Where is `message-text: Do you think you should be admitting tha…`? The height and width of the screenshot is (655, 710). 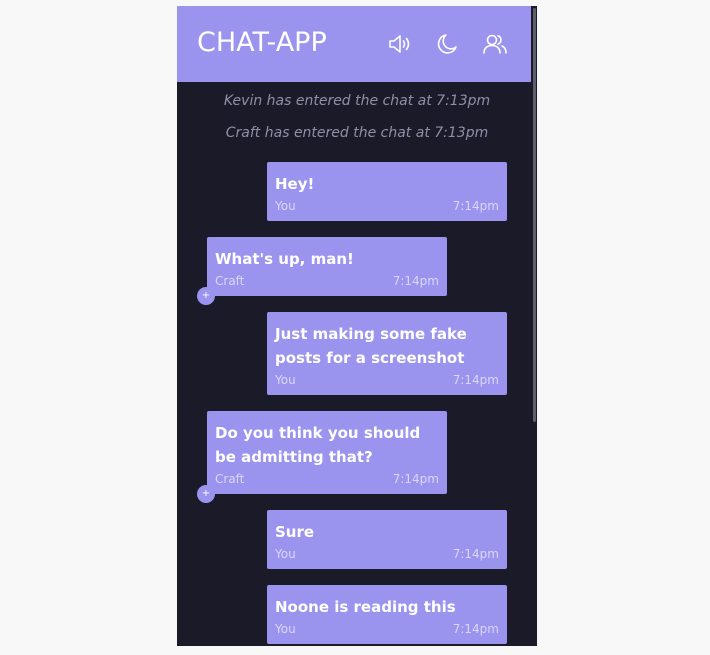 message-text: Do you think you should be admitting tha… is located at coordinates (318, 445).